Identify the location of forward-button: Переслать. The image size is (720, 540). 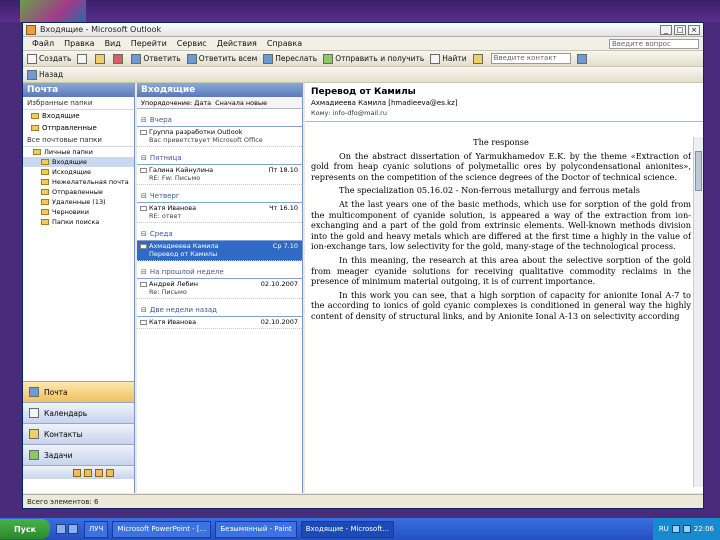
(290, 58).